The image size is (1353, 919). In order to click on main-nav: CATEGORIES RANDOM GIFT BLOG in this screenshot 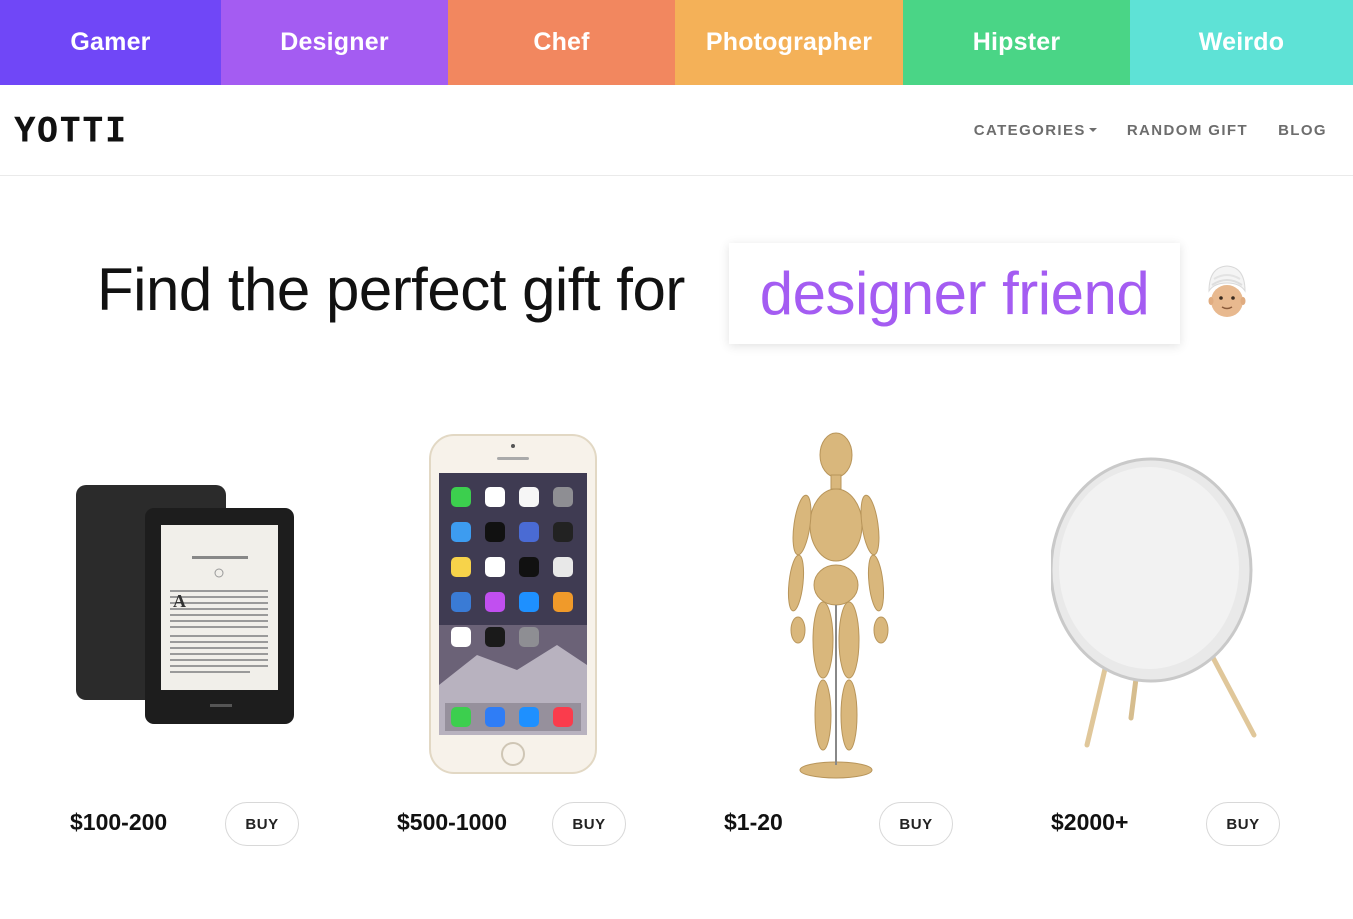, I will do `click(1150, 130)`.